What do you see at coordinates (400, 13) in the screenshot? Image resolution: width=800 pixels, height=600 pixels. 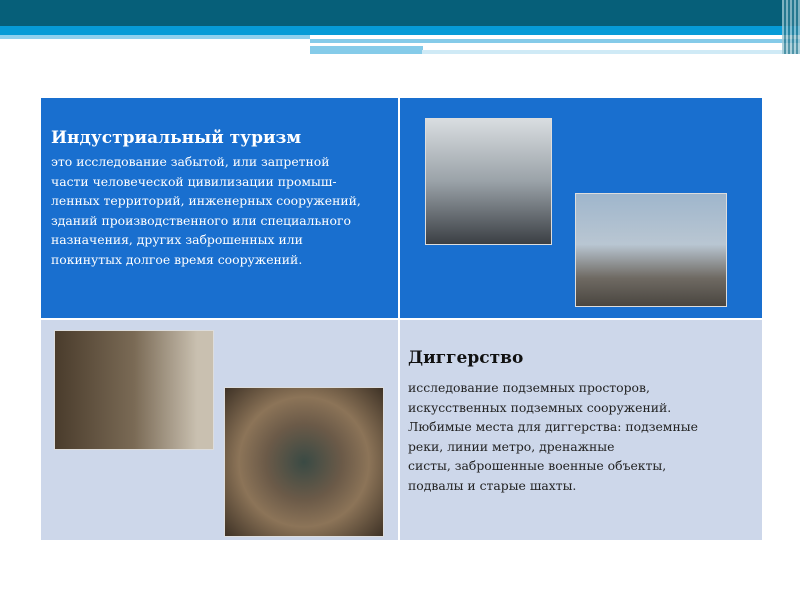 I see `header-band` at bounding box center [400, 13].